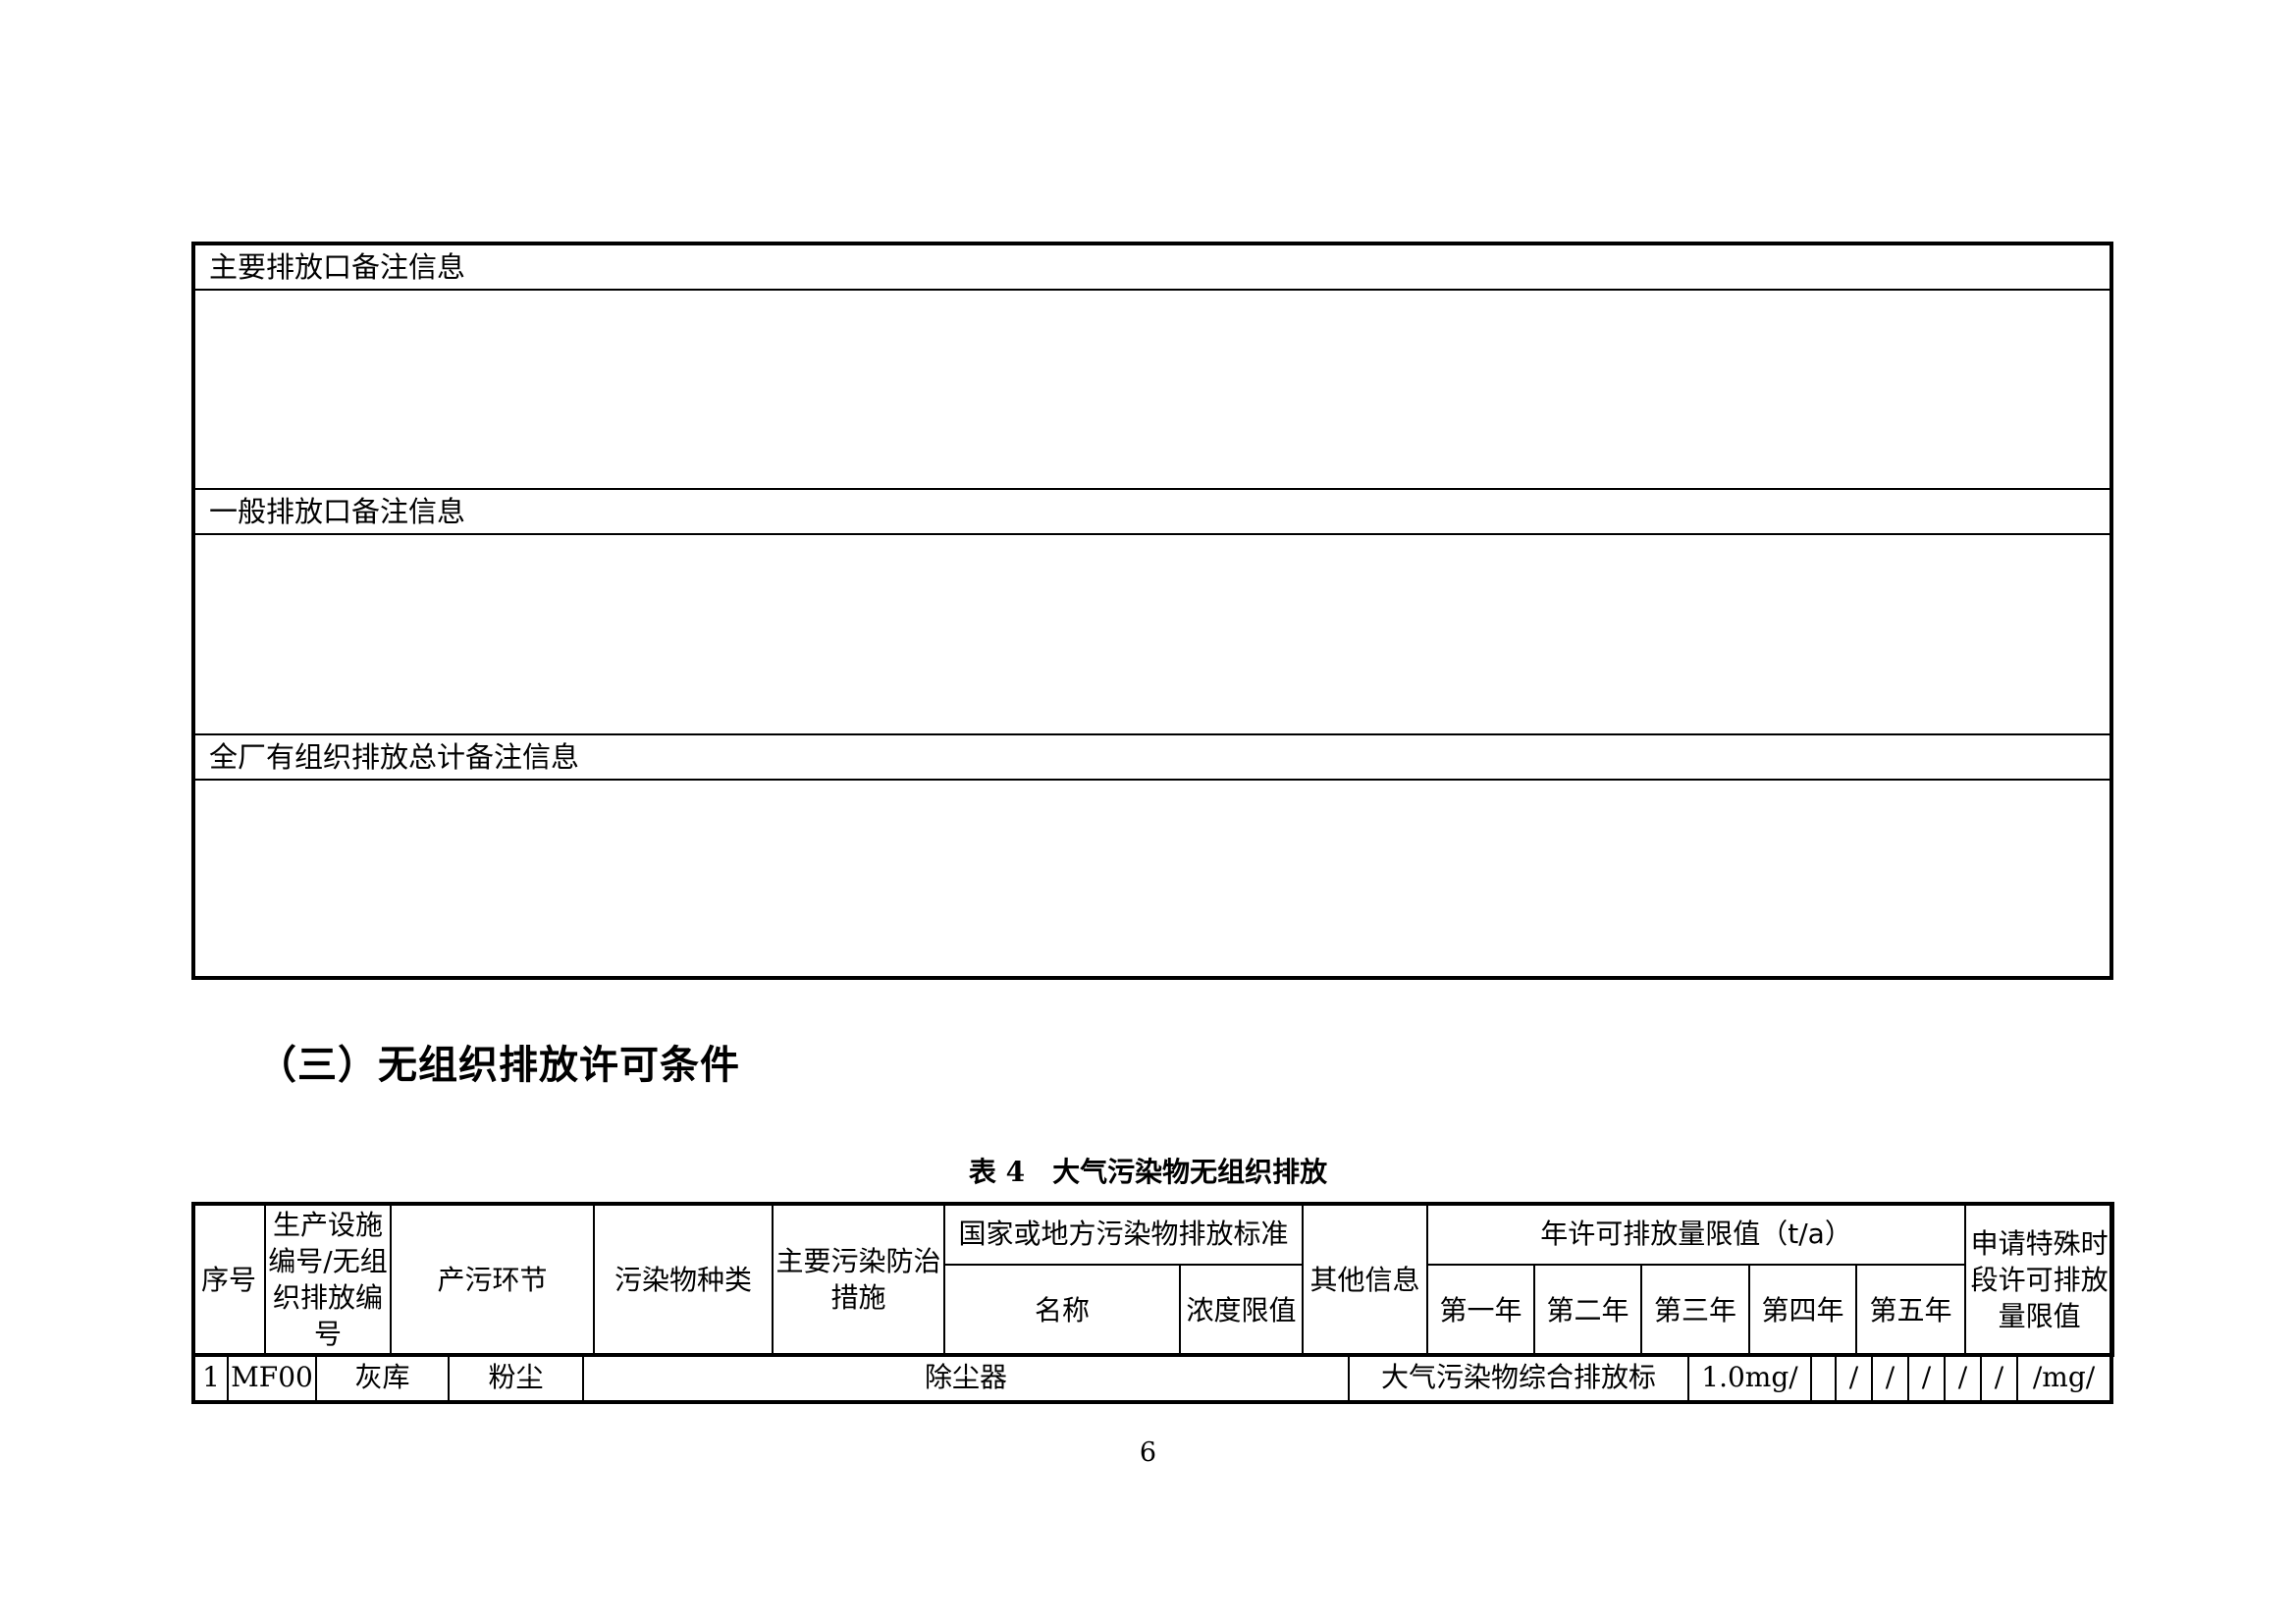 This screenshot has width=2296, height=1624. I want to click on header-seq: 序号, so click(228, 1279).